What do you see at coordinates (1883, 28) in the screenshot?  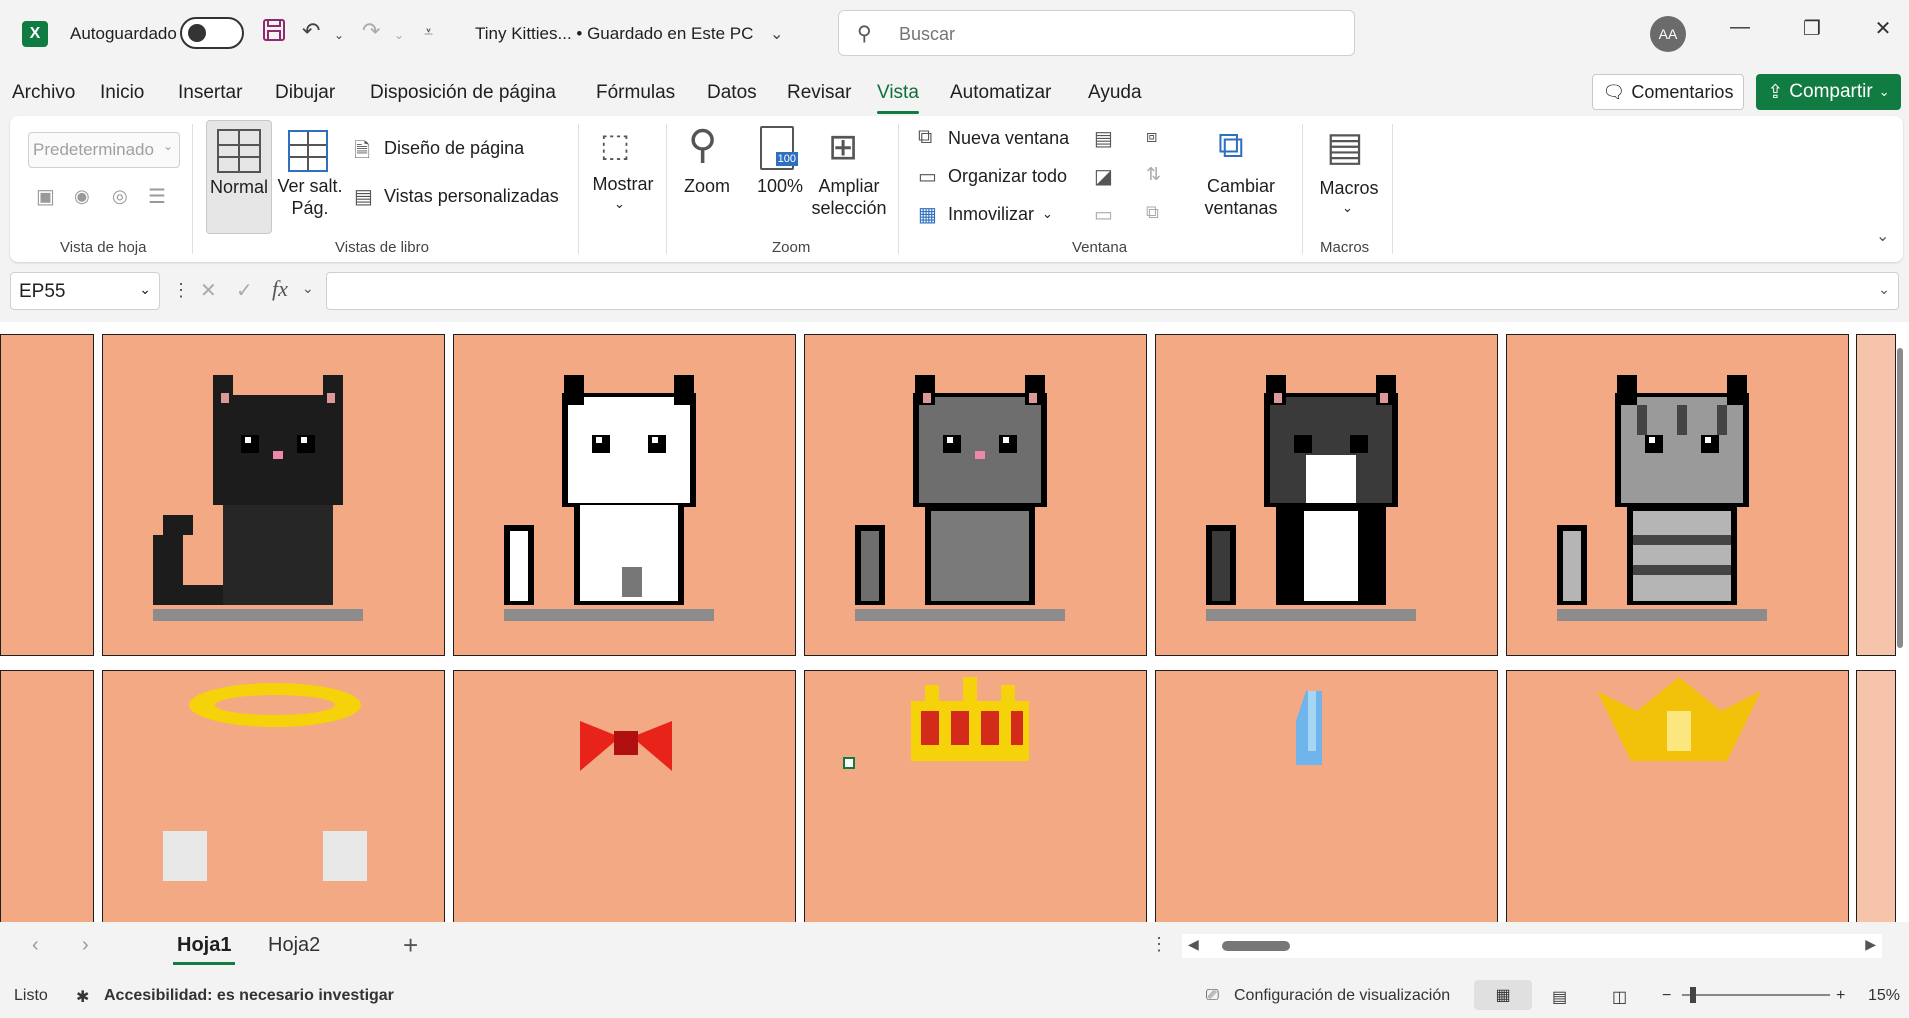 I see `close-icon: ✕` at bounding box center [1883, 28].